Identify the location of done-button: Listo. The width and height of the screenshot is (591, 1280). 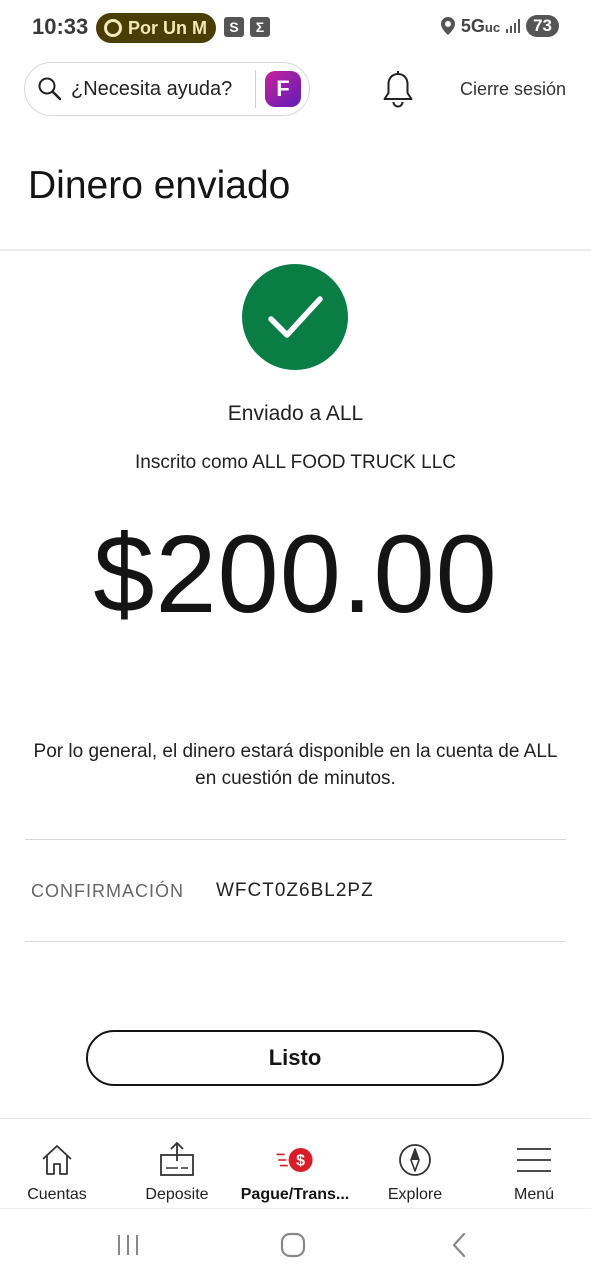
(295, 1058).